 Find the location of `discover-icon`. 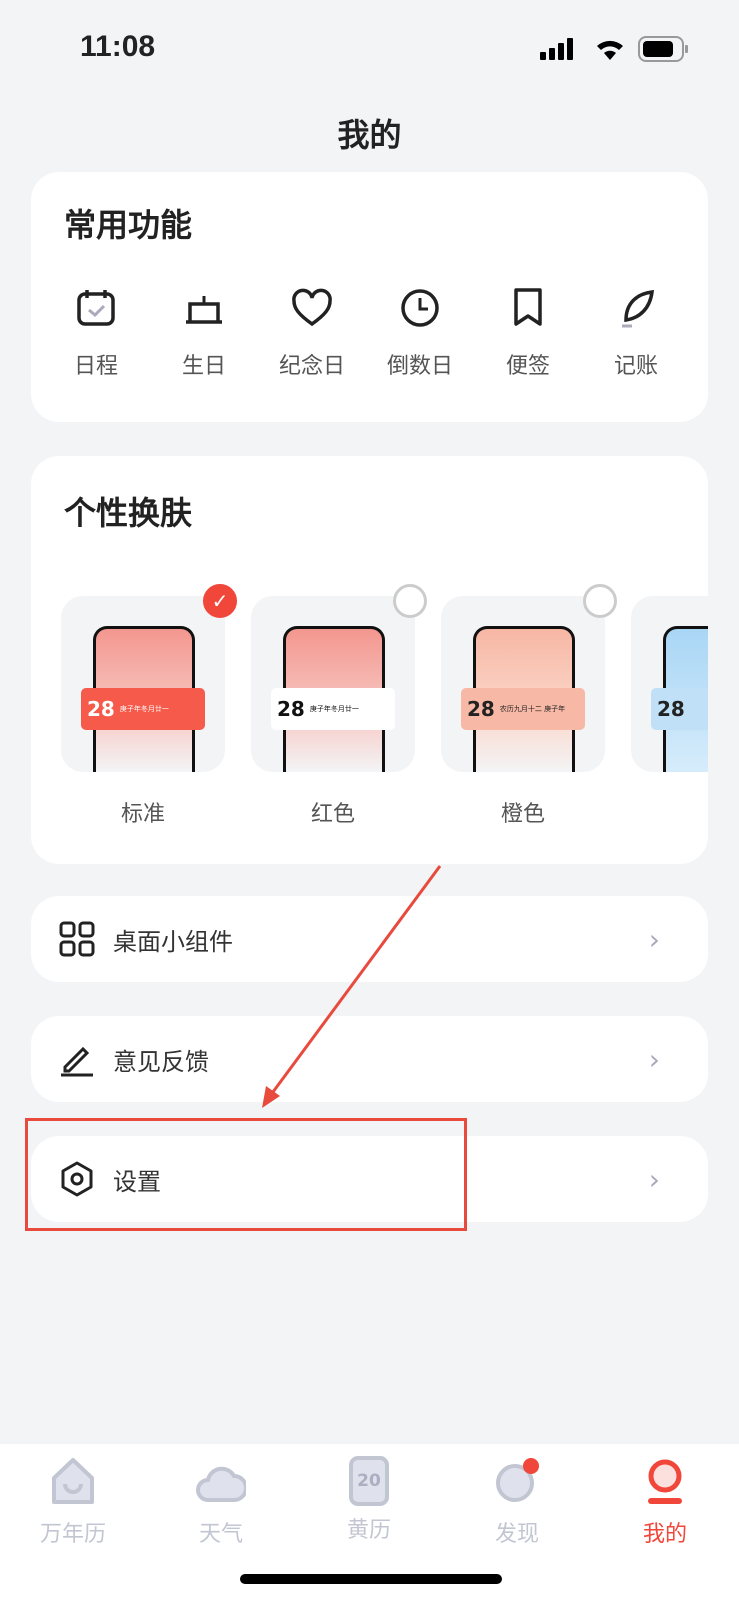

discover-icon is located at coordinates (517, 1480).